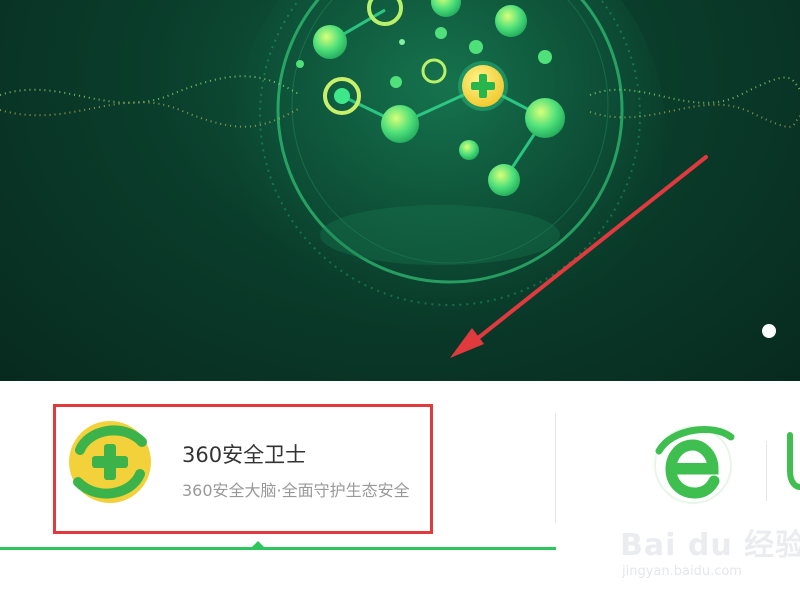 The width and height of the screenshot is (800, 600). I want to click on tab-360-browser, so click(695, 466).